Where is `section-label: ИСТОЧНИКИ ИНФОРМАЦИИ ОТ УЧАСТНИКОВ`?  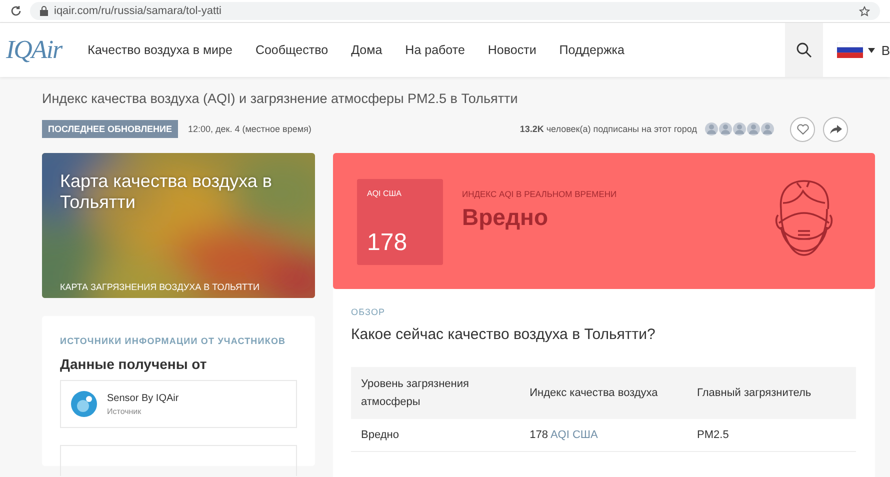 section-label: ИСТОЧНИКИ ИНФОРМАЦИИ ОТ УЧАСТНИКОВ is located at coordinates (173, 341).